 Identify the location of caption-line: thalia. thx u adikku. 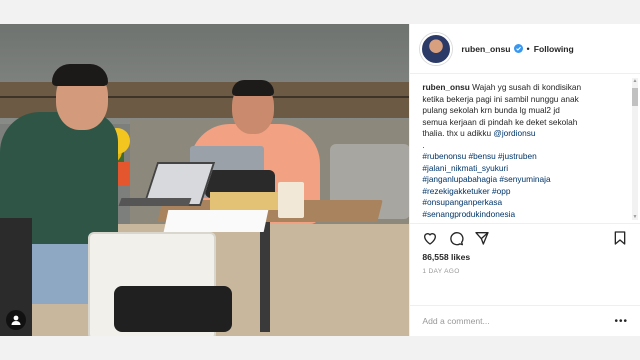
(457, 133).